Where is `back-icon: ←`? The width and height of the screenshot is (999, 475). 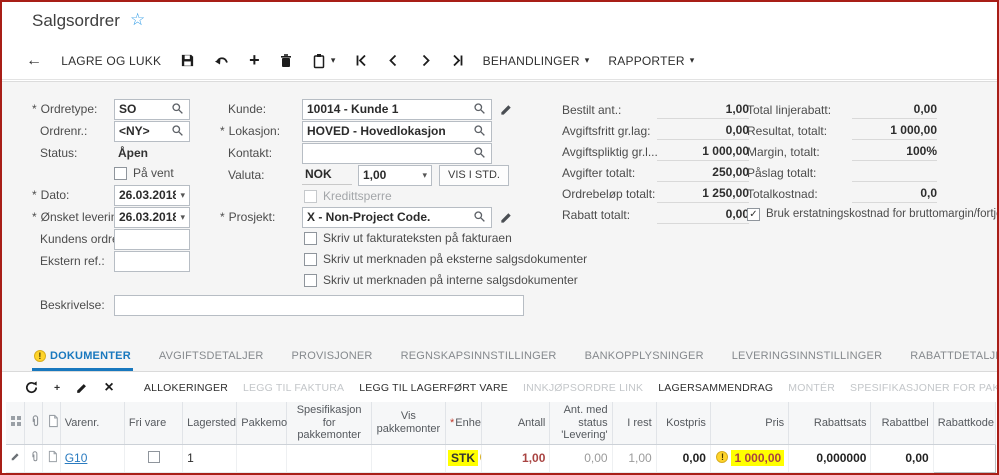
back-icon: ← is located at coordinates (34, 61).